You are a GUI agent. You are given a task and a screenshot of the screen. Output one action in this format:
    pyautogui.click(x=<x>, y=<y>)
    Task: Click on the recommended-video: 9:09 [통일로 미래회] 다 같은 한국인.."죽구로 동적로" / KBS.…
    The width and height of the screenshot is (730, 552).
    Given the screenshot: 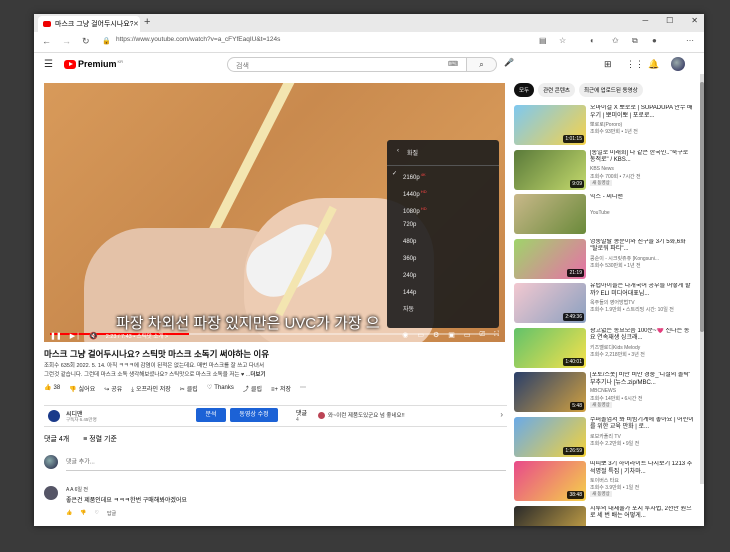 What is the action you would take?
    pyautogui.click(x=604, y=170)
    